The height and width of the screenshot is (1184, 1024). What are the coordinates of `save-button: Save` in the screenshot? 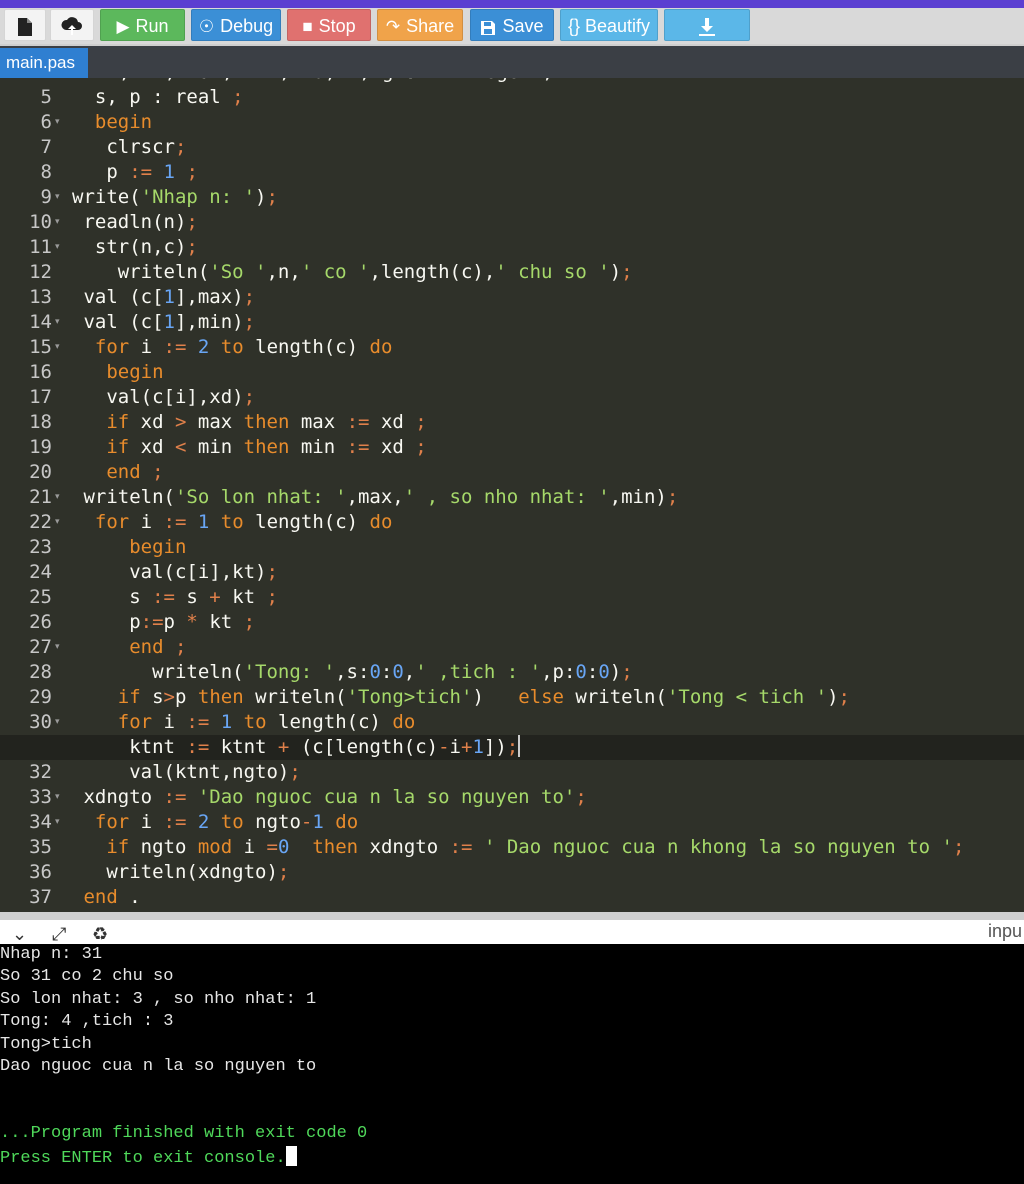 It's located at (512, 25).